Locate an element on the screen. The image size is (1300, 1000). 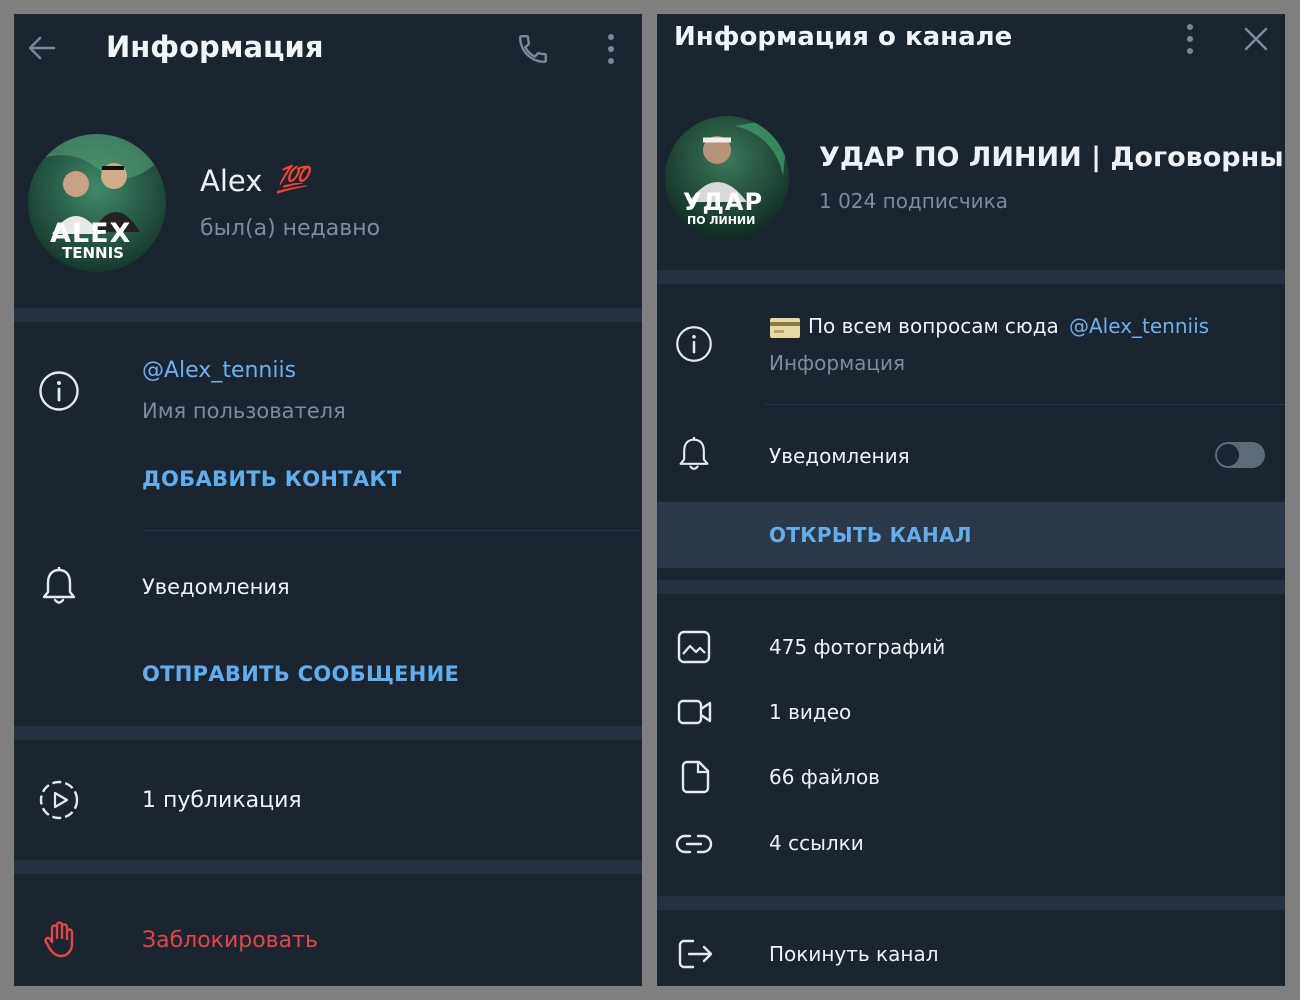
add-contact-button: ДОБАВИТЬ КОНТАКТ is located at coordinates (272, 479).